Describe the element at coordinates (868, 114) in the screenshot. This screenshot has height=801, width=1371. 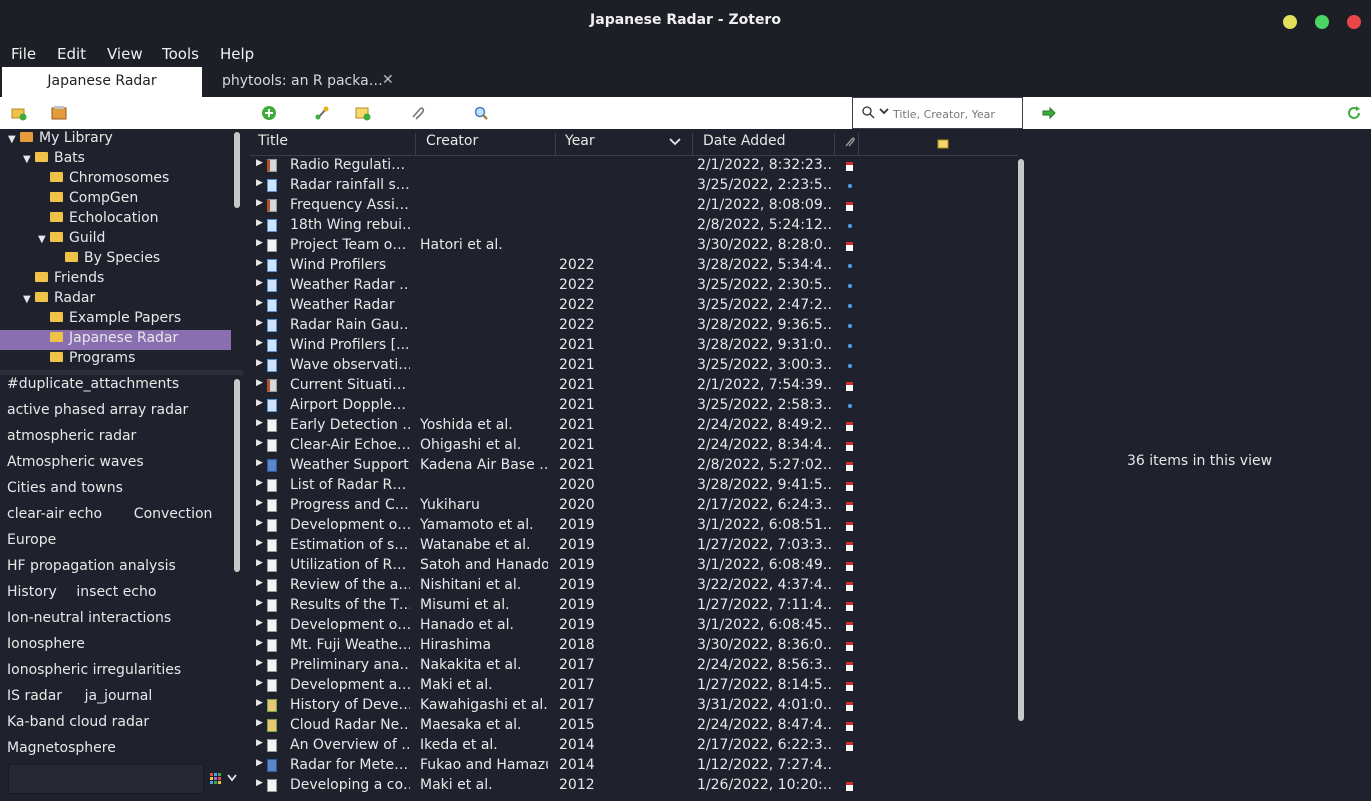
I see `search-icon` at that location.